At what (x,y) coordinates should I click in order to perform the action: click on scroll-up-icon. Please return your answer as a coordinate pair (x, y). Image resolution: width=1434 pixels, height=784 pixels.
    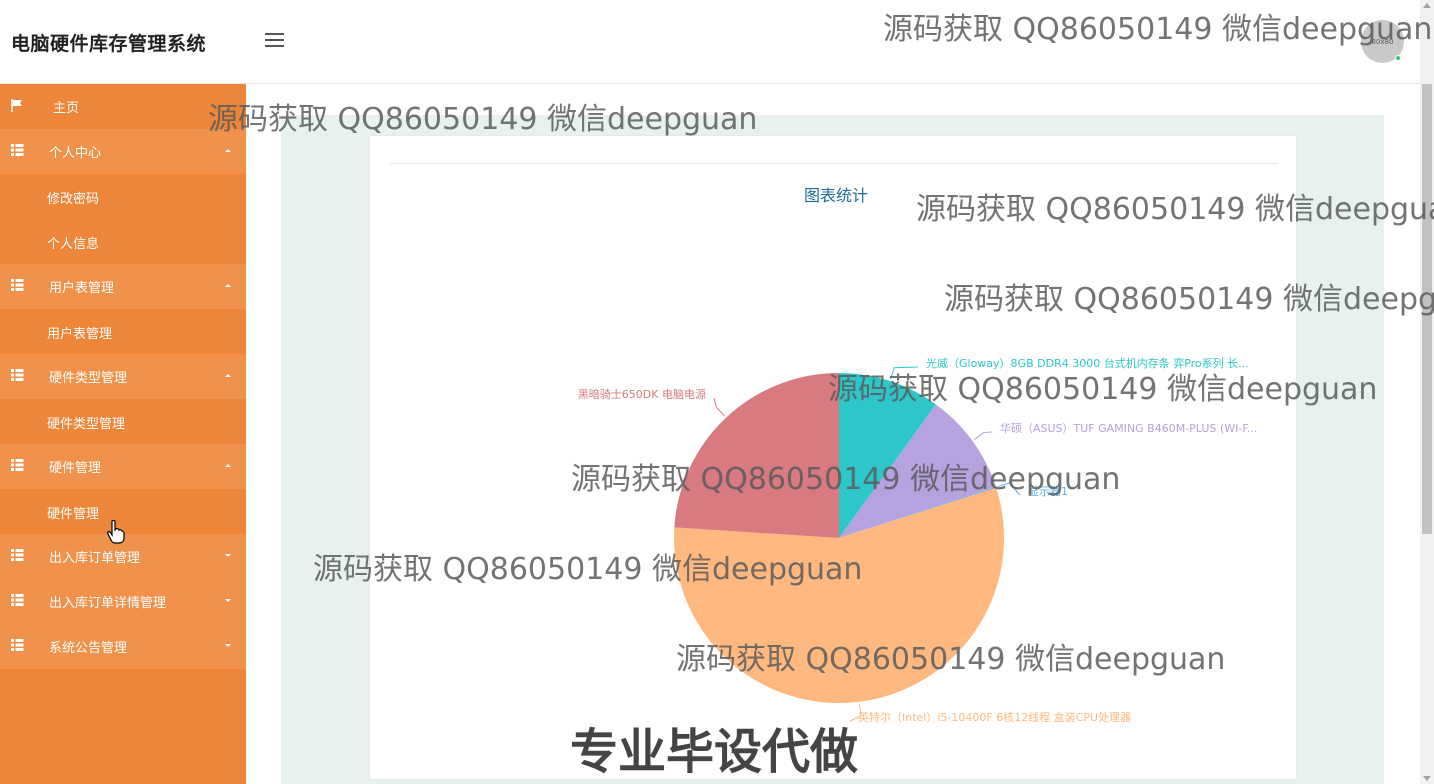
    Looking at the image, I should click on (1427, 5).